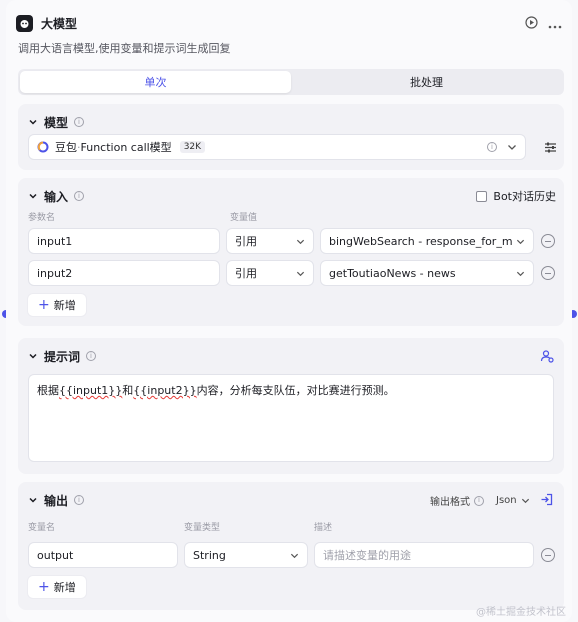  I want to click on doubao-logo-icon, so click(43, 147).